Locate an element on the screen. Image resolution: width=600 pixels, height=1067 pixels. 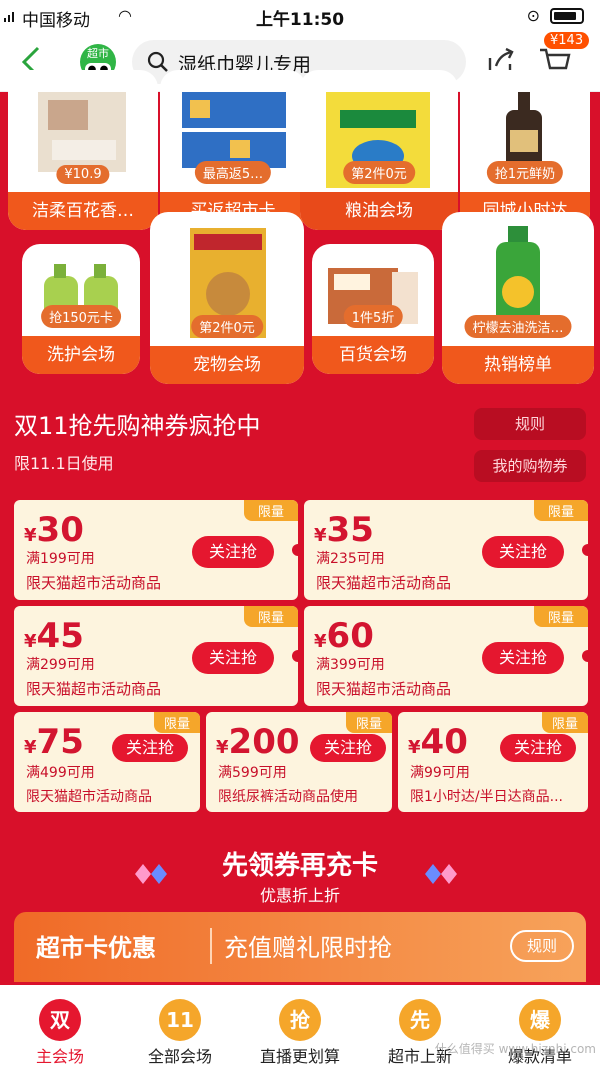
amount-value: 35 is located at coordinates (350, 530).